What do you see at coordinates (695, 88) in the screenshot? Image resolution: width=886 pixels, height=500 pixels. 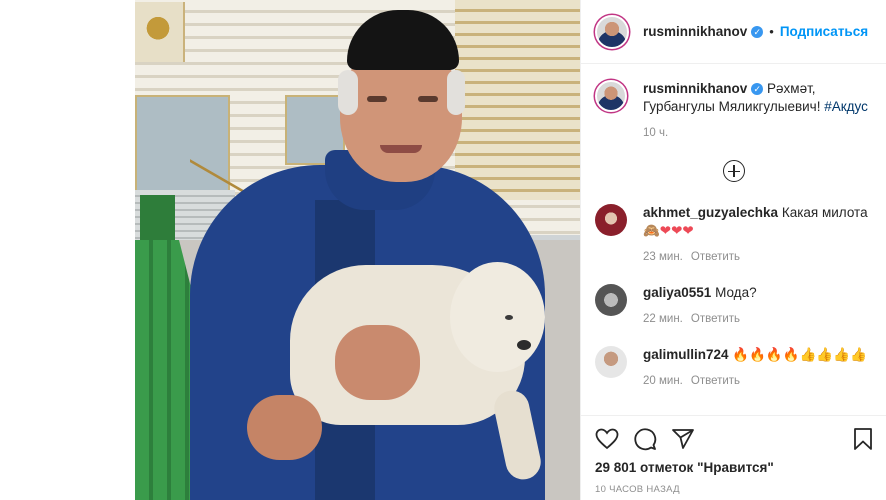 I see `caption-username: rusminnikhanov` at bounding box center [695, 88].